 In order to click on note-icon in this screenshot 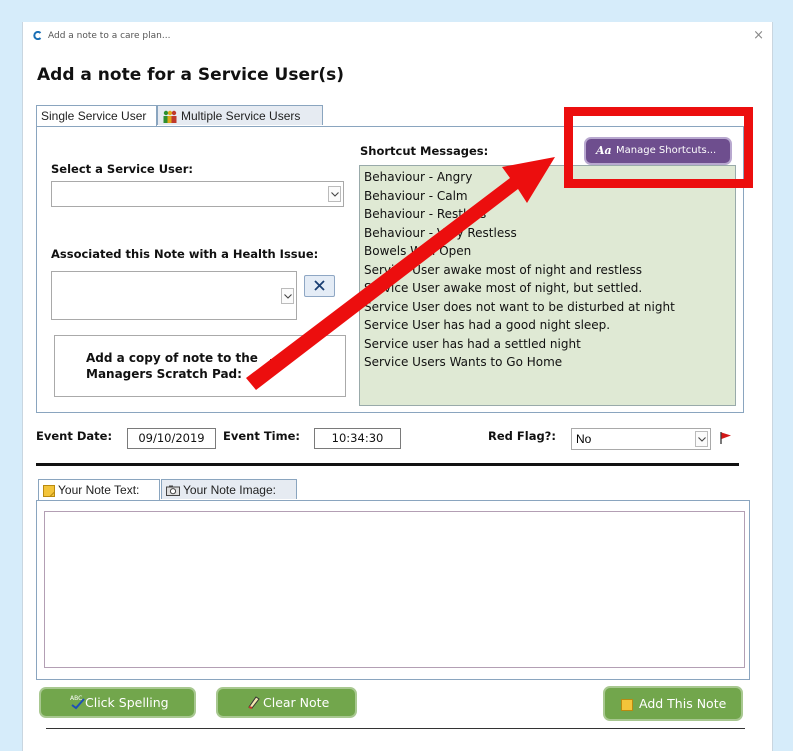, I will do `click(49, 490)`.